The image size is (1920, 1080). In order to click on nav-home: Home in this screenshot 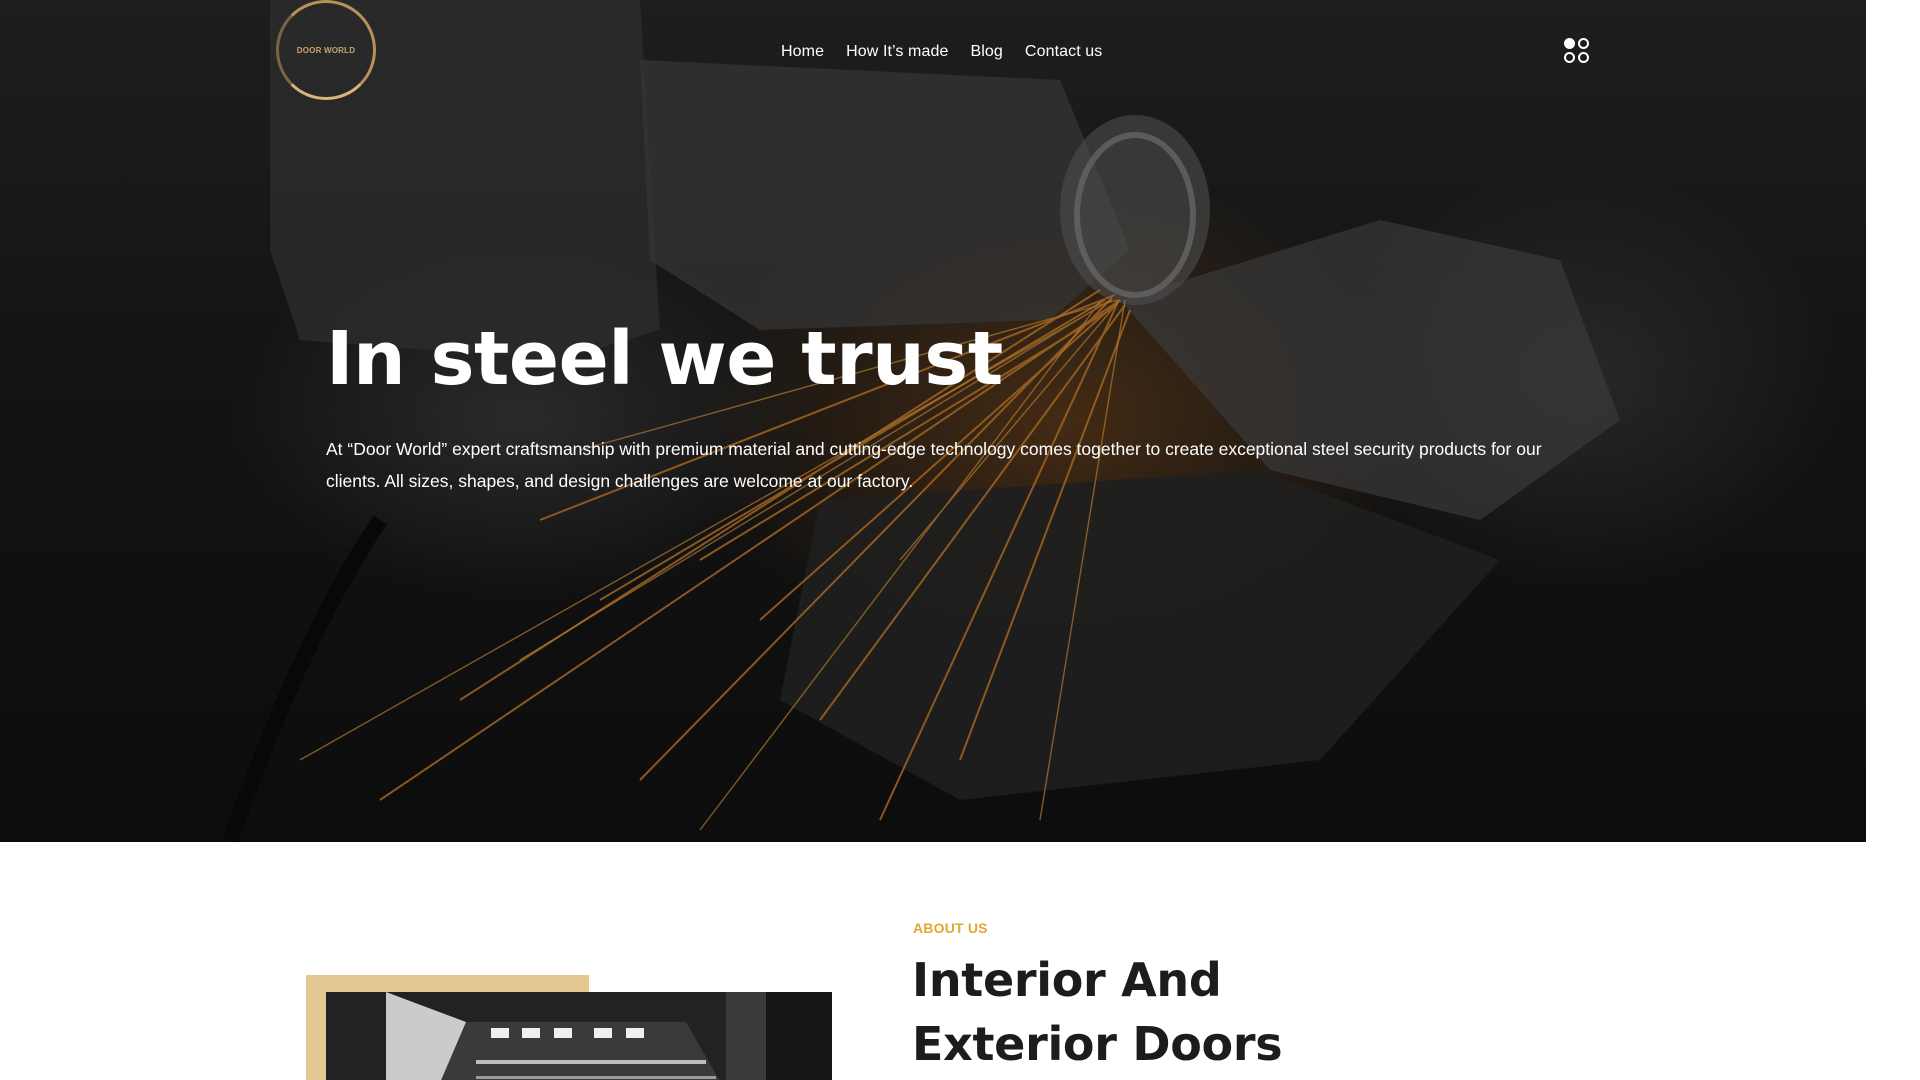, I will do `click(802, 52)`.